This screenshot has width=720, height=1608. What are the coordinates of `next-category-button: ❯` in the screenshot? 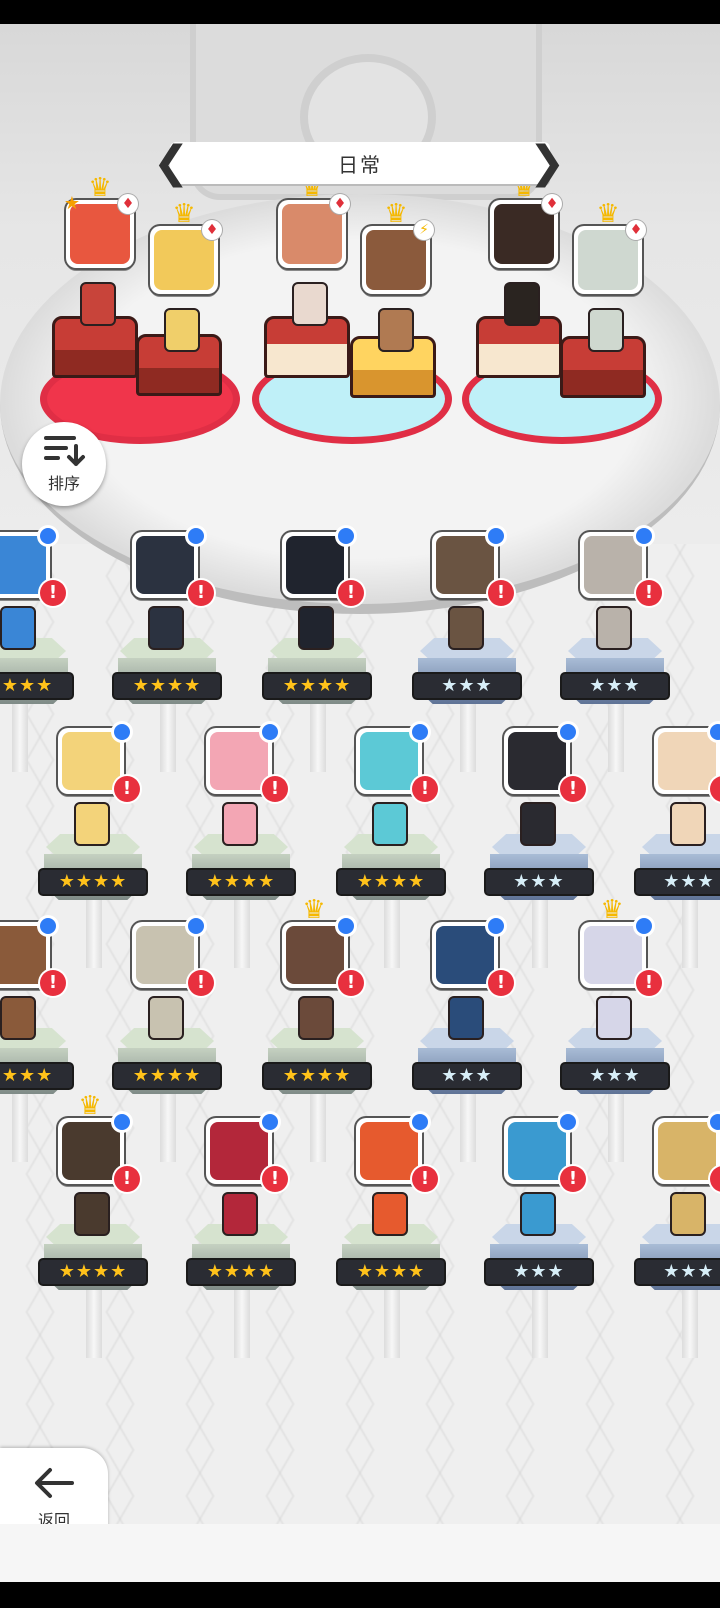 It's located at (547, 163).